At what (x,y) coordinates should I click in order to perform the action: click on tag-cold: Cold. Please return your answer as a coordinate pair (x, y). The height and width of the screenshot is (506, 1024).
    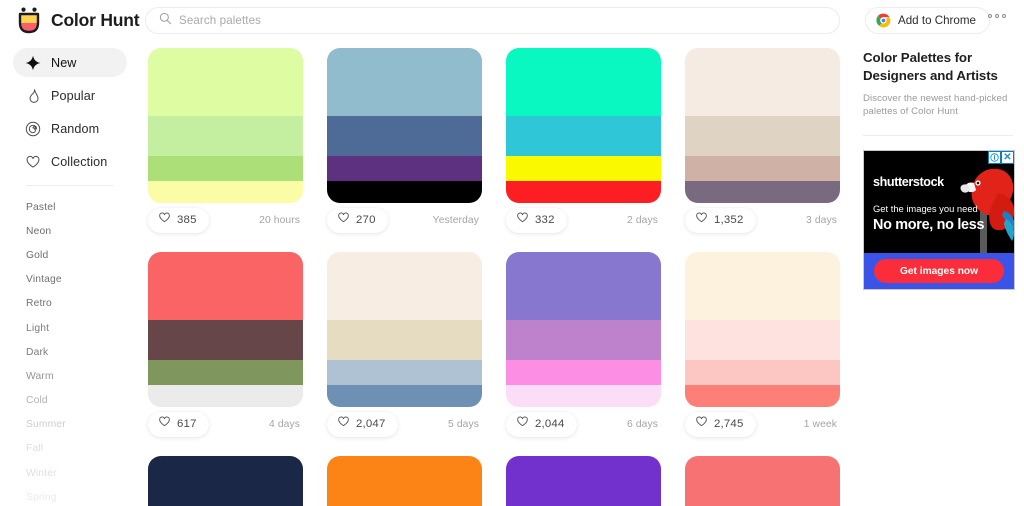
    Looking at the image, I should click on (70, 401).